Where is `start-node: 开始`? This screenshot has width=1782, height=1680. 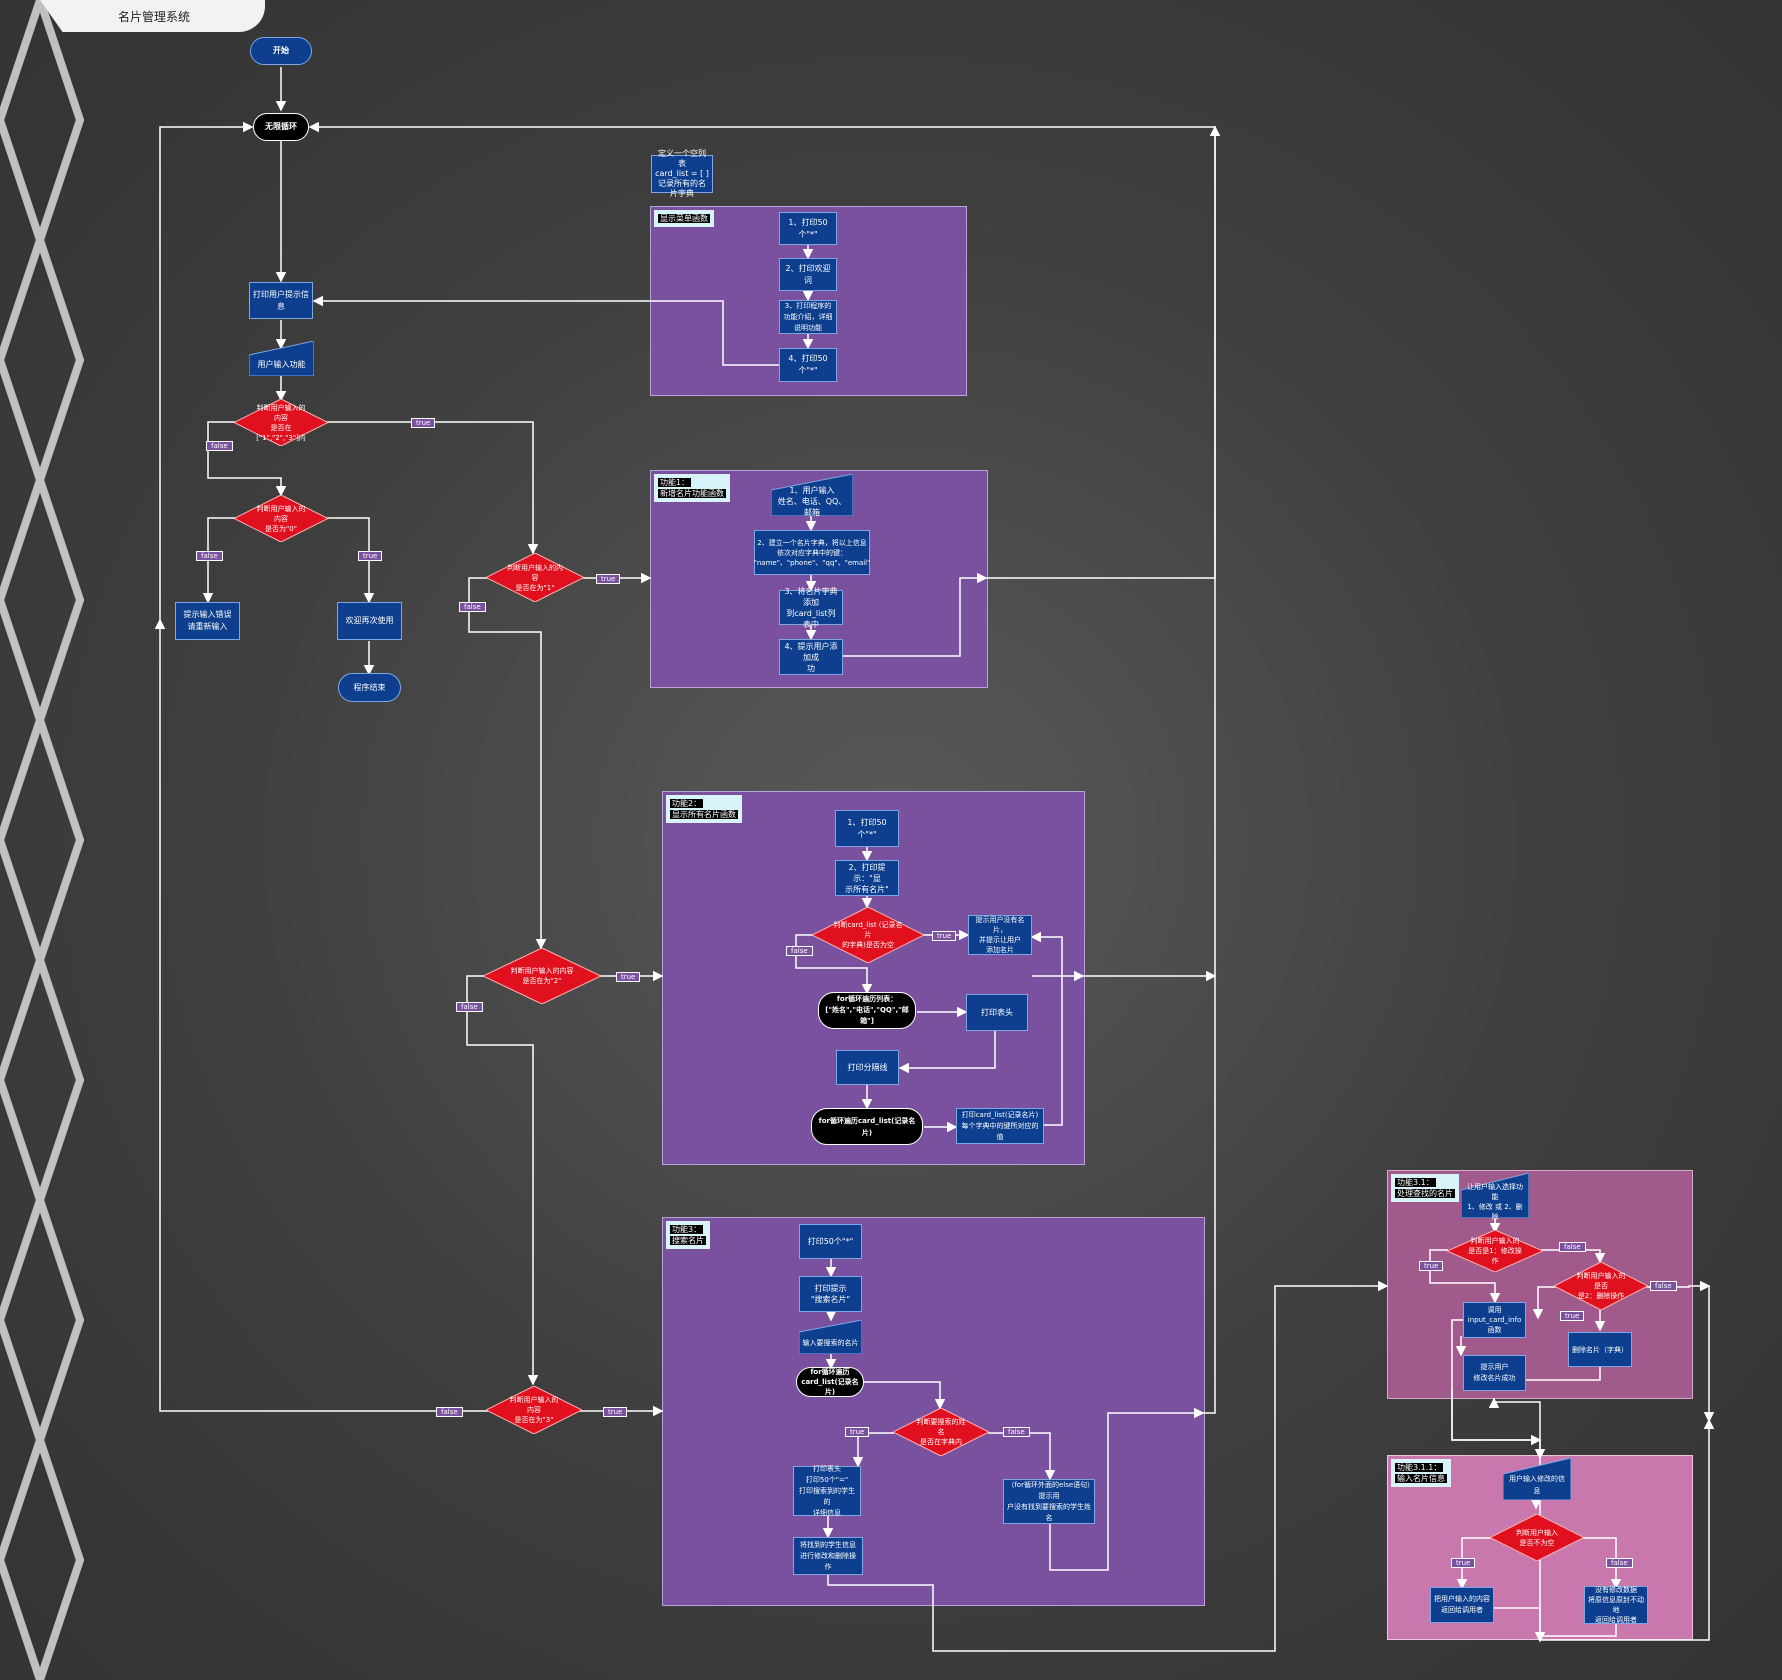
start-node: 开始 is located at coordinates (281, 51).